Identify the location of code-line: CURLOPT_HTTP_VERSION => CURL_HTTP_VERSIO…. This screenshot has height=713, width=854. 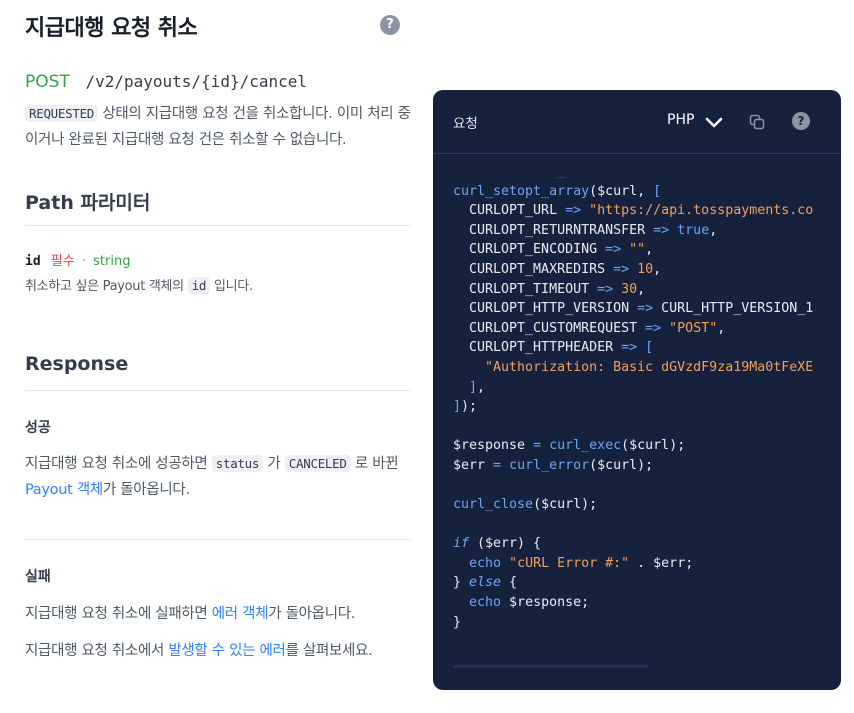
(633, 309).